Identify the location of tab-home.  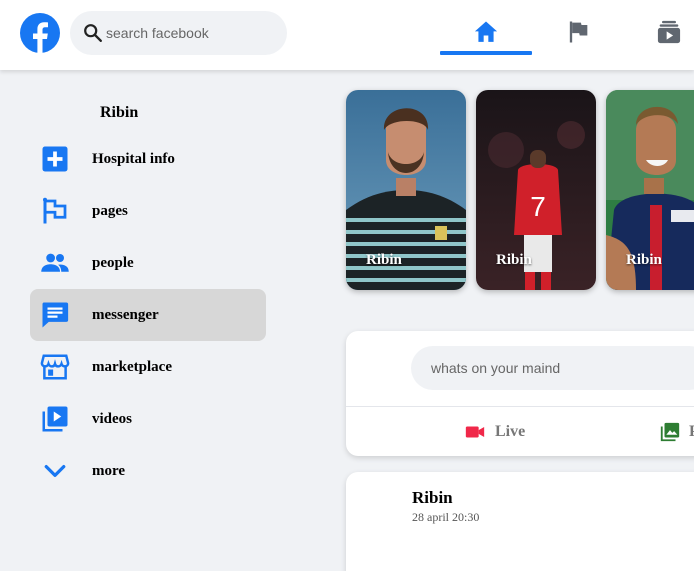
(486, 32).